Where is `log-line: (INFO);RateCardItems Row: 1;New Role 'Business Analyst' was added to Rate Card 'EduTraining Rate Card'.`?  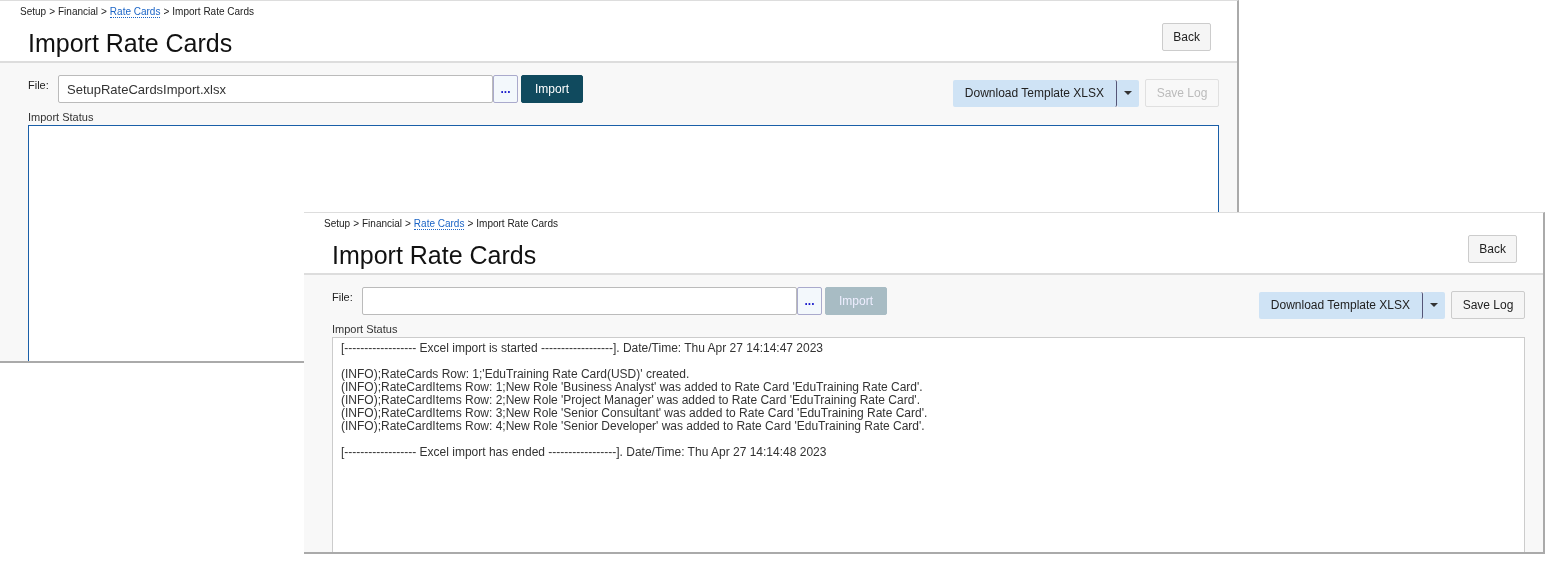 log-line: (INFO);RateCardItems Row: 1;New Role 'Business Analyst' was added to Rate Card 'EduTraining Rate Card'. is located at coordinates (632, 387).